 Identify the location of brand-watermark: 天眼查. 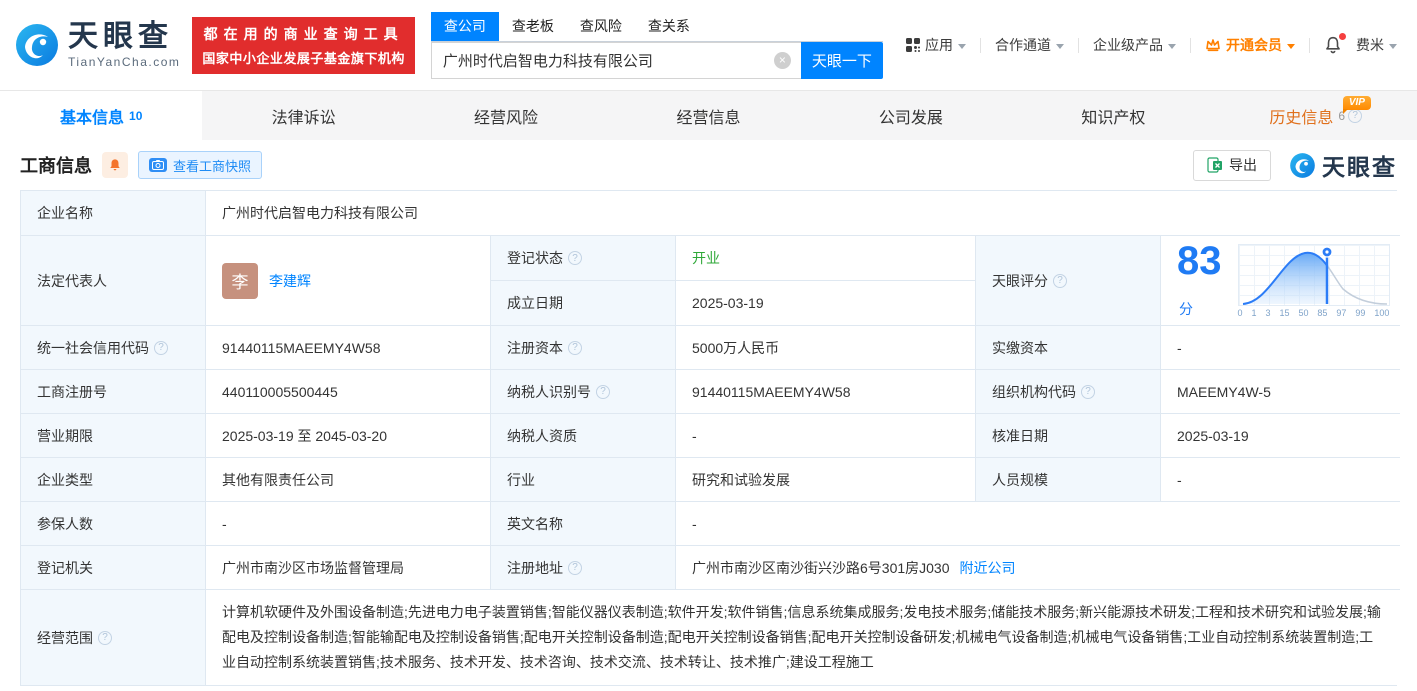
(1343, 165).